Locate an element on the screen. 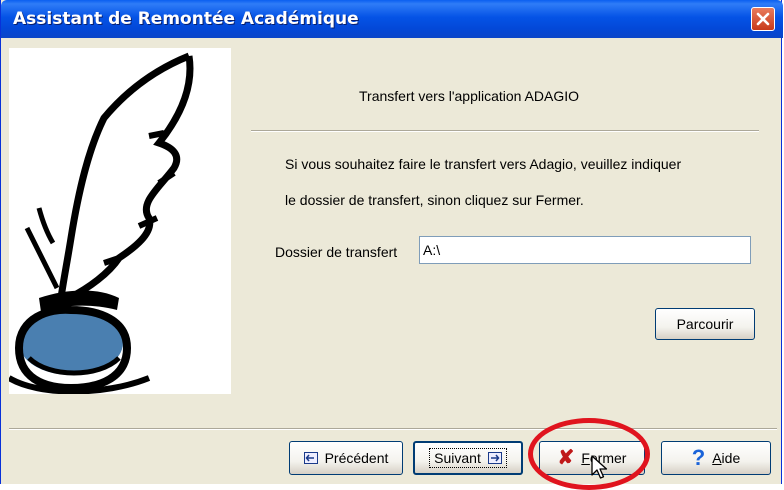 This screenshot has height=490, width=784. browse-button-label: Parcourir is located at coordinates (705, 324).